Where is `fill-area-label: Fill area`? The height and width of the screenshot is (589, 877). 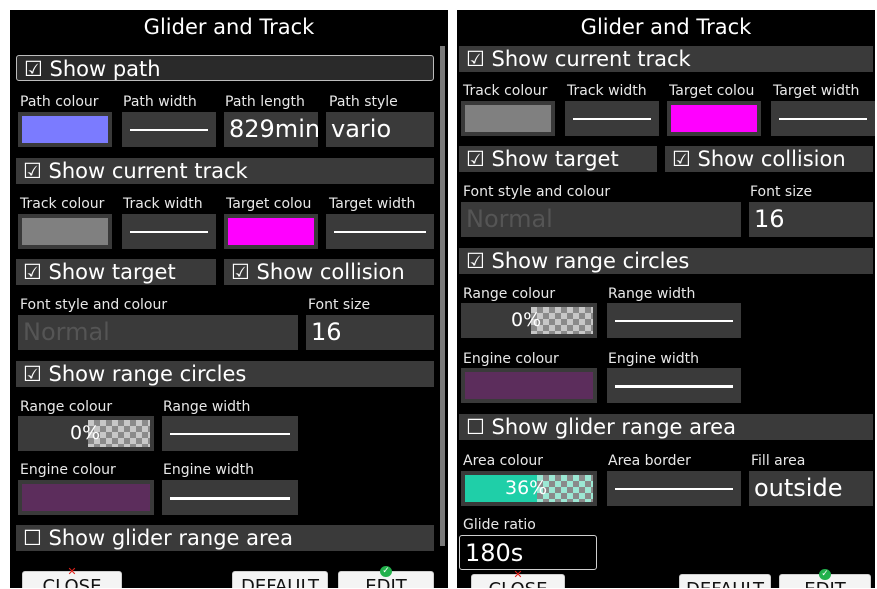 fill-area-label: Fill area is located at coordinates (778, 461).